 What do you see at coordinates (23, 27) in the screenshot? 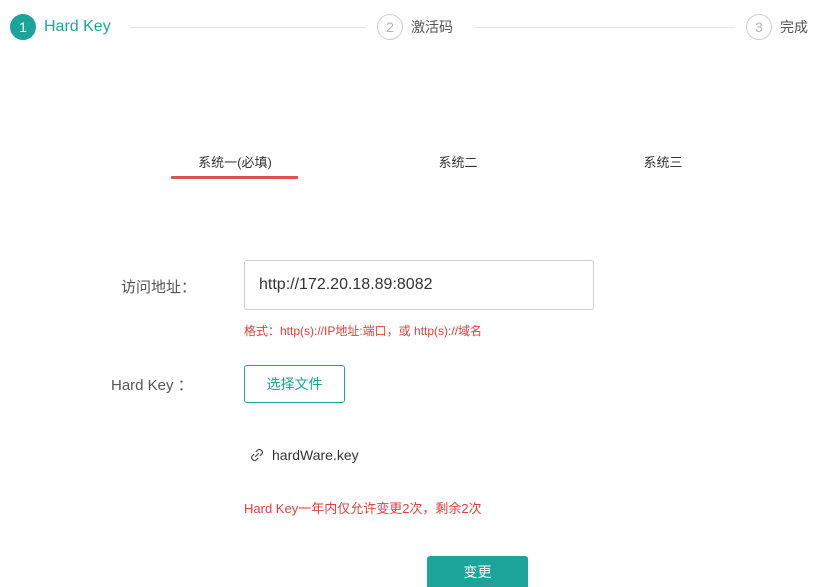
I see `step-number-1: 1` at bounding box center [23, 27].